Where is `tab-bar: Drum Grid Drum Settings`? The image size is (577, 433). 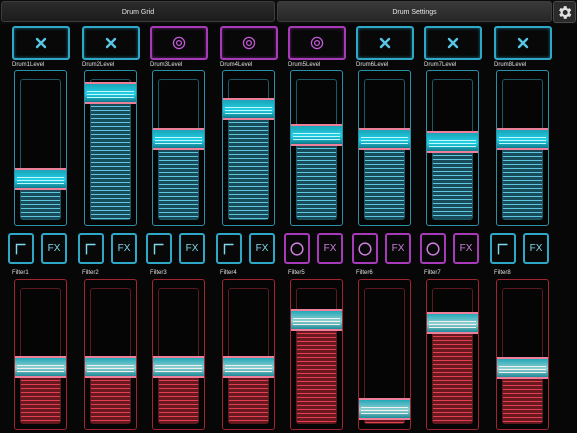 tab-bar: Drum Grid Drum Settings is located at coordinates (288, 12).